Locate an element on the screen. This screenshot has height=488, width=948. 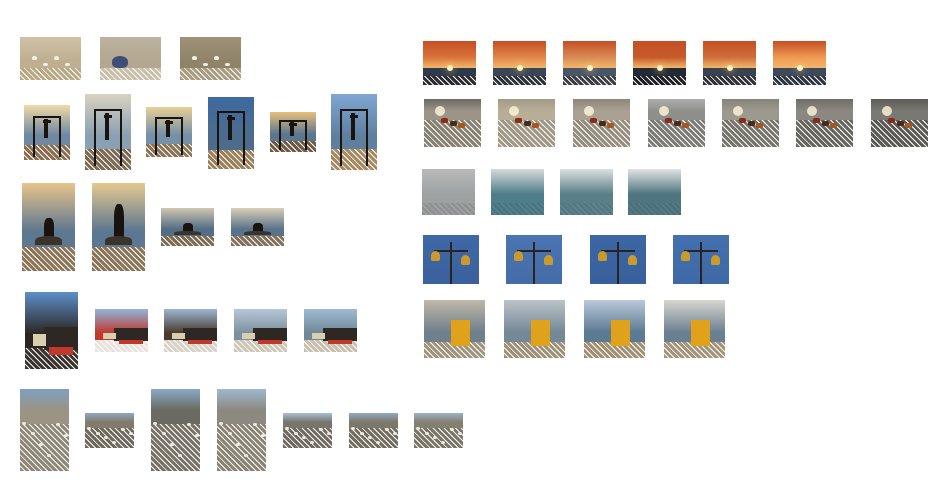
photo-thumbnail-stander is located at coordinates (118, 227).